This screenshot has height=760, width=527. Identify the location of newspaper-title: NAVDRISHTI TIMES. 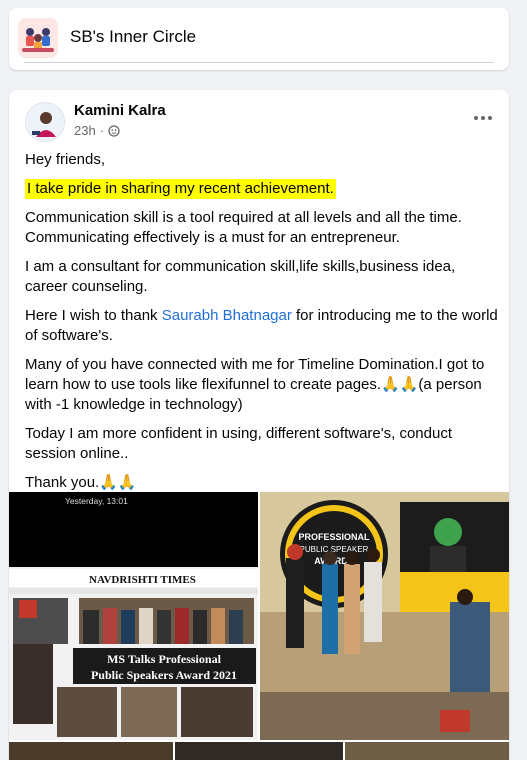
(142, 580).